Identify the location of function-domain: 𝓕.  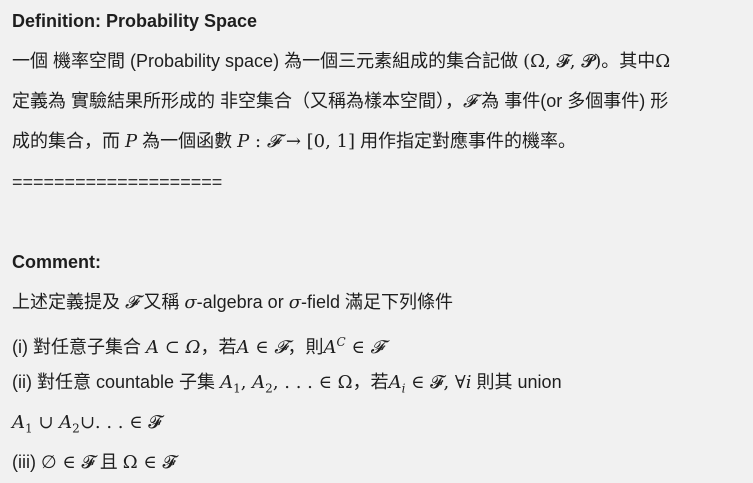
(273, 141).